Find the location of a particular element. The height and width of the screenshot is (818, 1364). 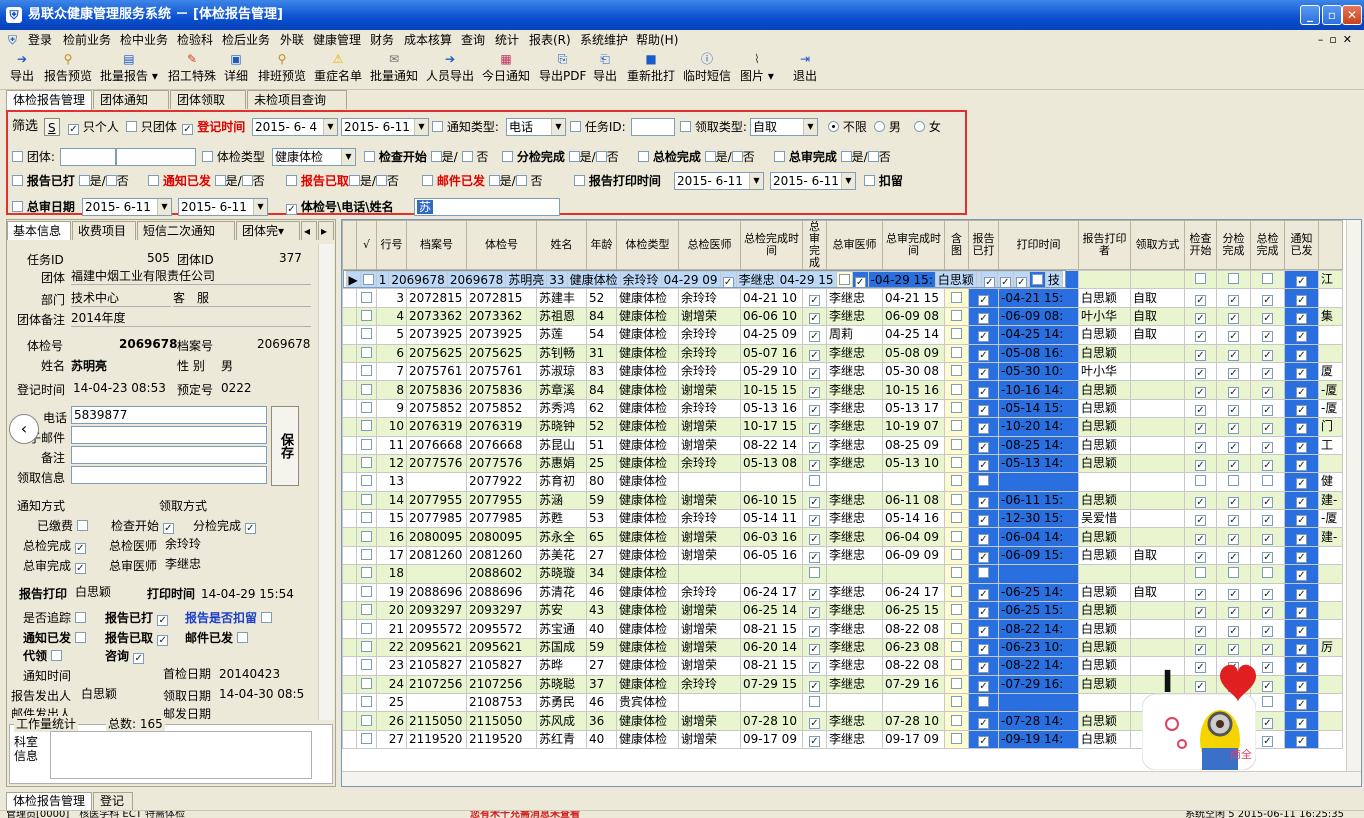

table-cell: 苏淑琼 is located at coordinates (561, 371).